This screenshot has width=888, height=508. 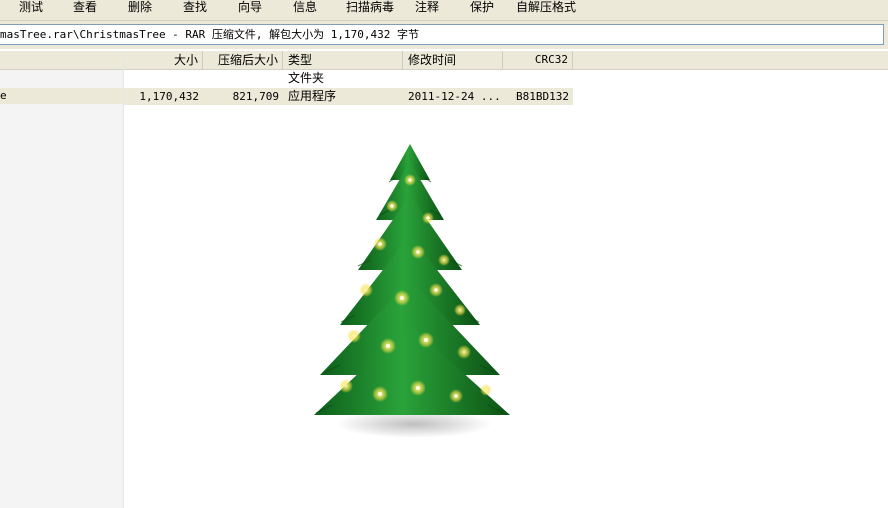 I want to click on sfx-button: 自解压格式, so click(x=546, y=9).